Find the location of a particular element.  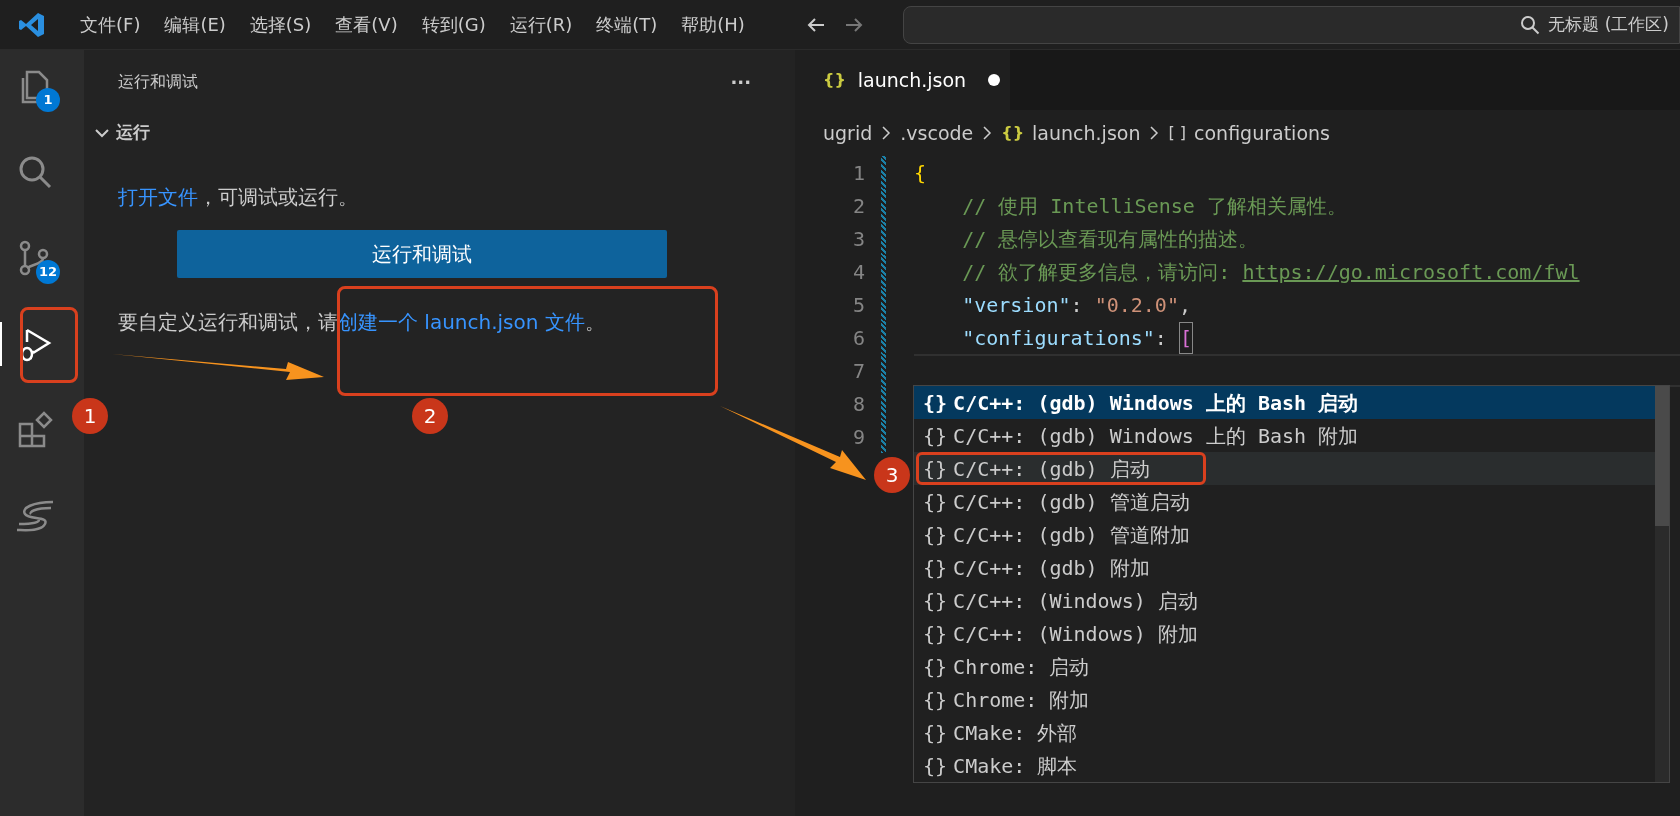

symbol-icon: {} is located at coordinates (1013, 133).